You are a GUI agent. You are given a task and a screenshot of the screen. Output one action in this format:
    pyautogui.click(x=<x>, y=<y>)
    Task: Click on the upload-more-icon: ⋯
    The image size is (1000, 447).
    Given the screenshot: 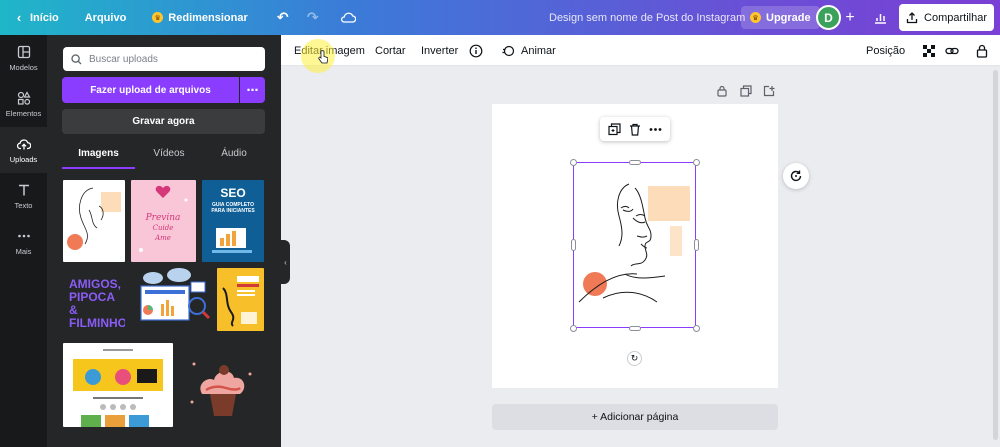 What is the action you would take?
    pyautogui.click(x=252, y=90)
    